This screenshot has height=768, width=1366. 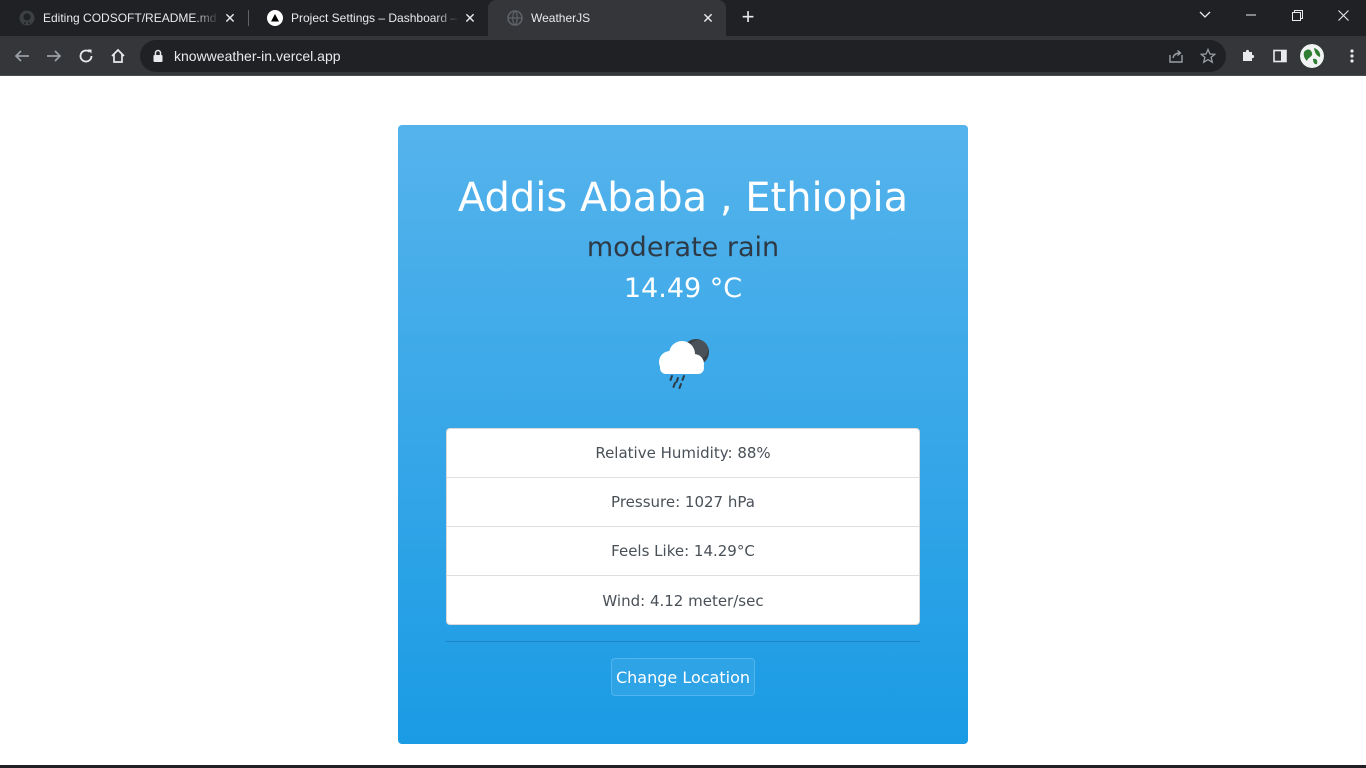 I want to click on home-icon, so click(x=118, y=55).